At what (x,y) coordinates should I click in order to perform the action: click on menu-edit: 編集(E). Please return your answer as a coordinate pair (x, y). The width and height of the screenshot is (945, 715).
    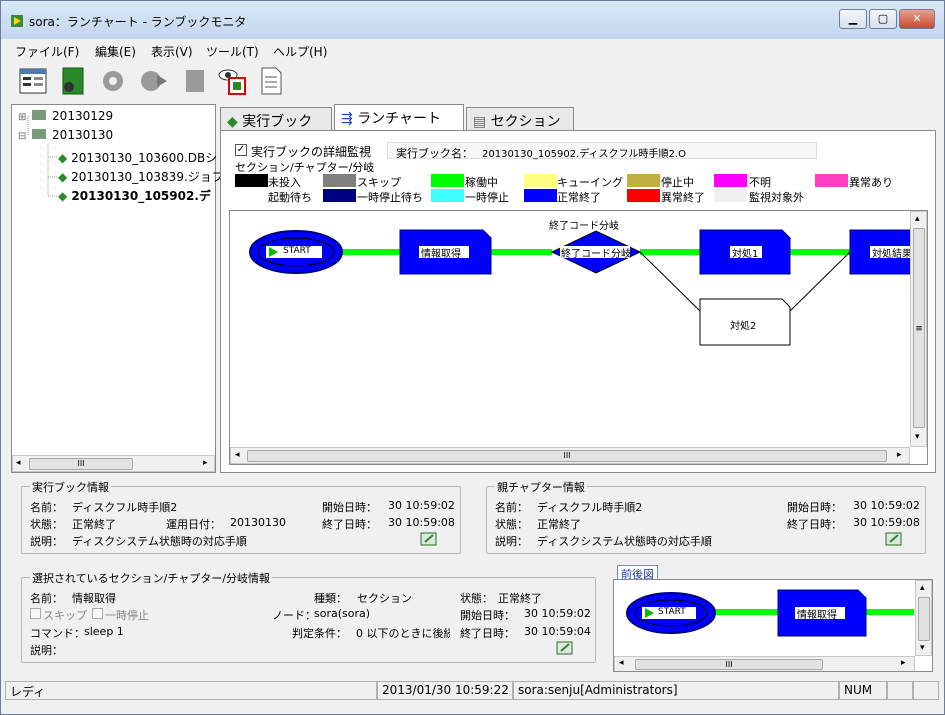
    Looking at the image, I should click on (115, 51).